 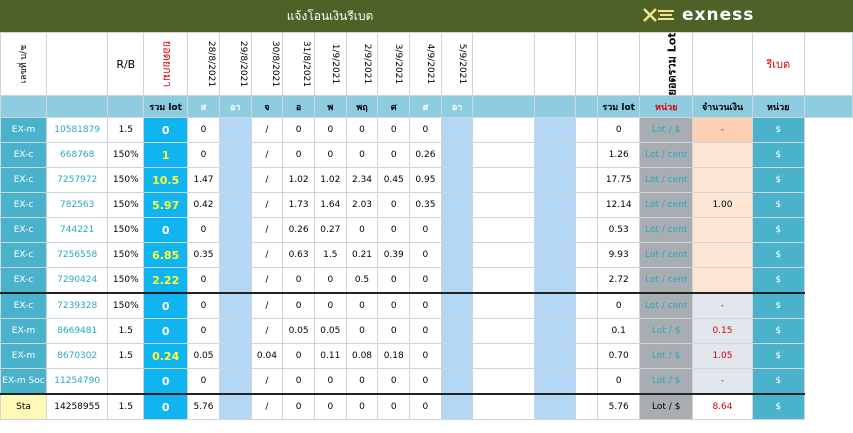 I want to click on daily-lot: 1.02, so click(x=330, y=180).